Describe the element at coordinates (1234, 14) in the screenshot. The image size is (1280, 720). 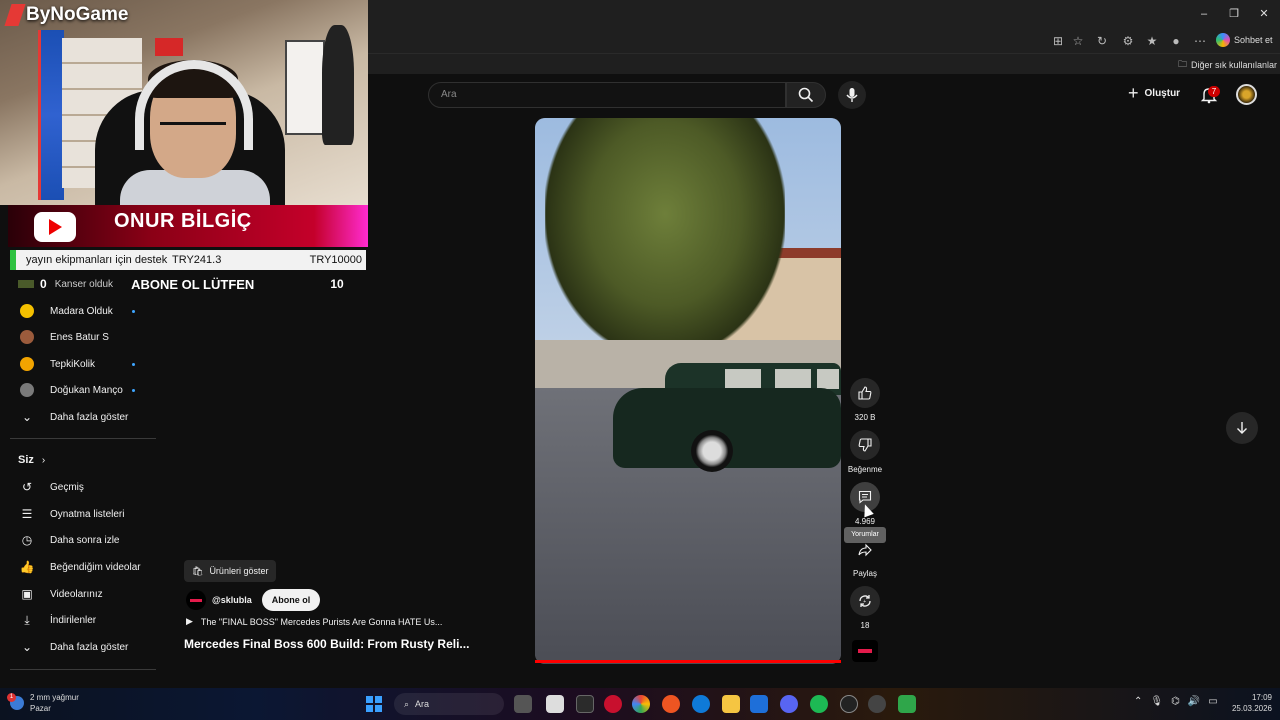
I see `restore-button: ❐` at that location.